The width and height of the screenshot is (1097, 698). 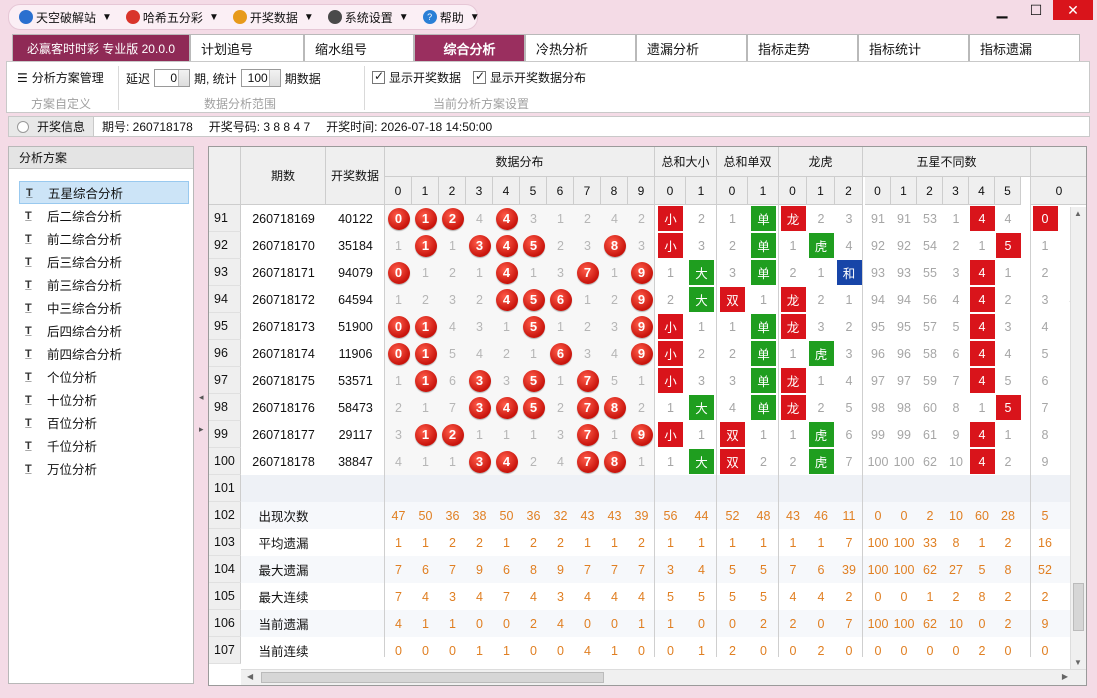 What do you see at coordinates (225, 407) in the screenshot?
I see `row-number: 98` at bounding box center [225, 407].